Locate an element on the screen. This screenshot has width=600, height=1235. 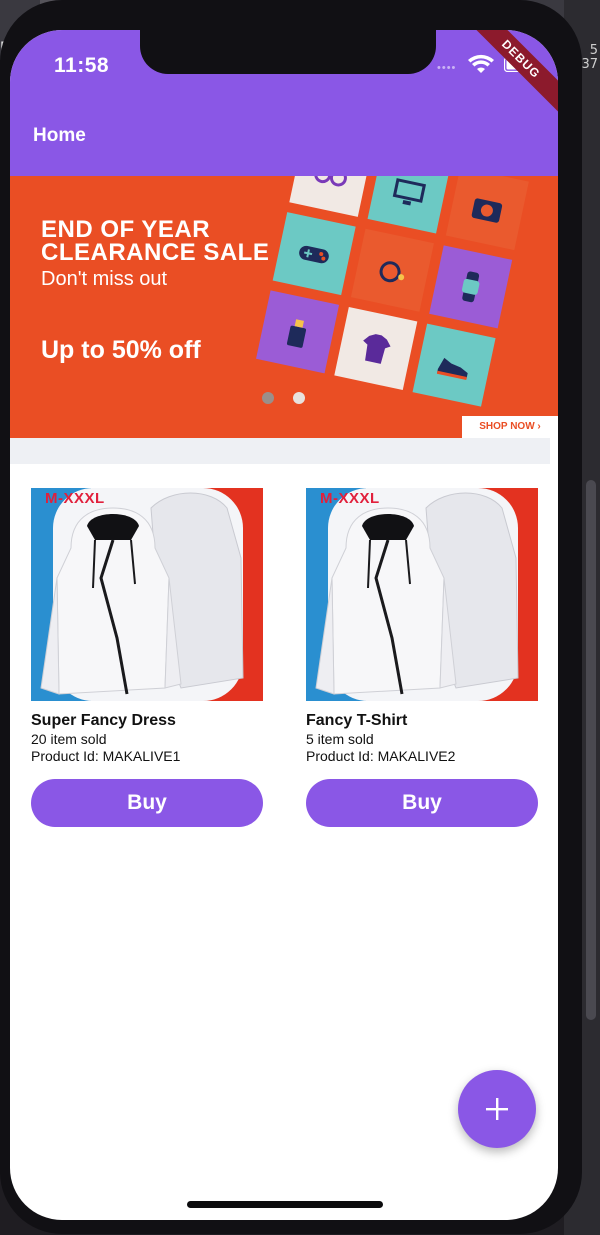
camera-icon is located at coordinates (487, 210).